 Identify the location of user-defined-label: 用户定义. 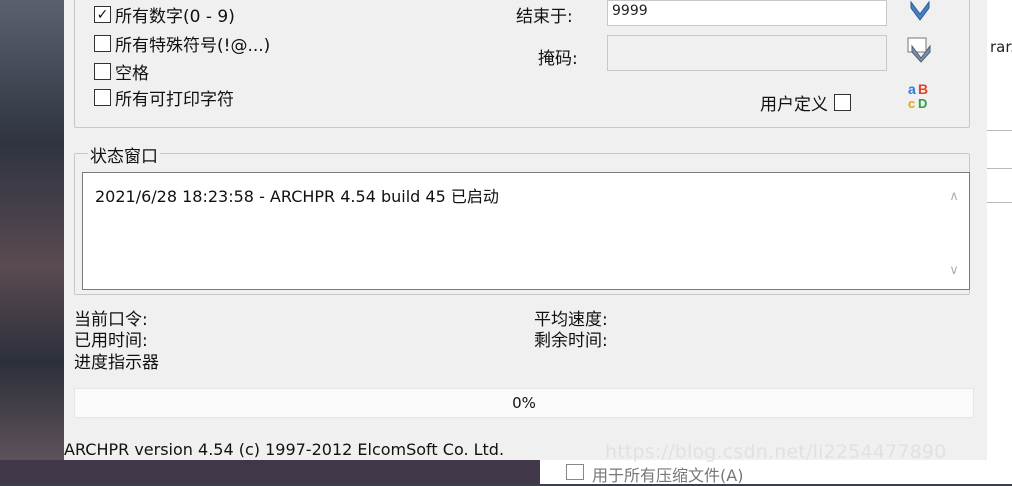
(794, 105).